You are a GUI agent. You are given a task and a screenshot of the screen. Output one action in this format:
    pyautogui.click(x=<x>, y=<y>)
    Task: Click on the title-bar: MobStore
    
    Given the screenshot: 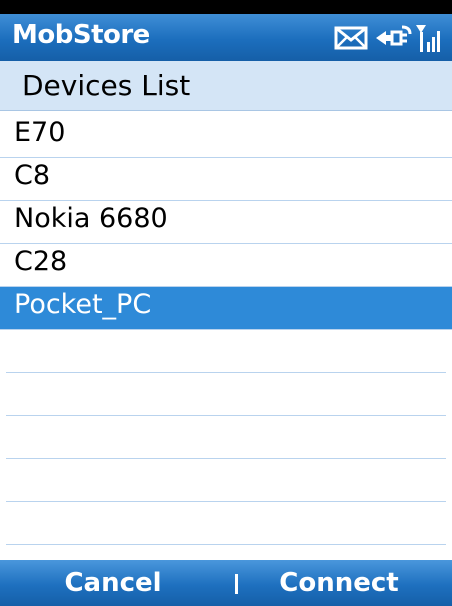 What is the action you would take?
    pyautogui.click(x=226, y=37)
    